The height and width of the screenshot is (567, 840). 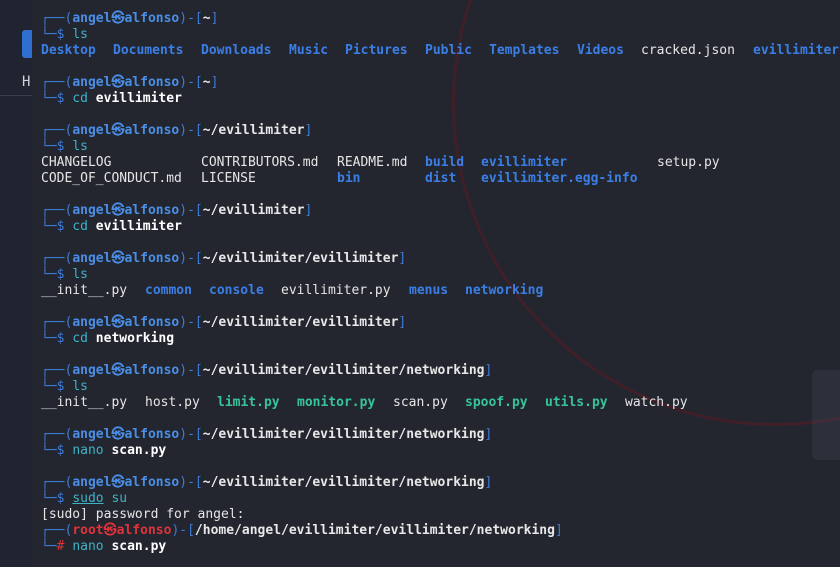 I want to click on dir-entry: menus, so click(x=429, y=290).